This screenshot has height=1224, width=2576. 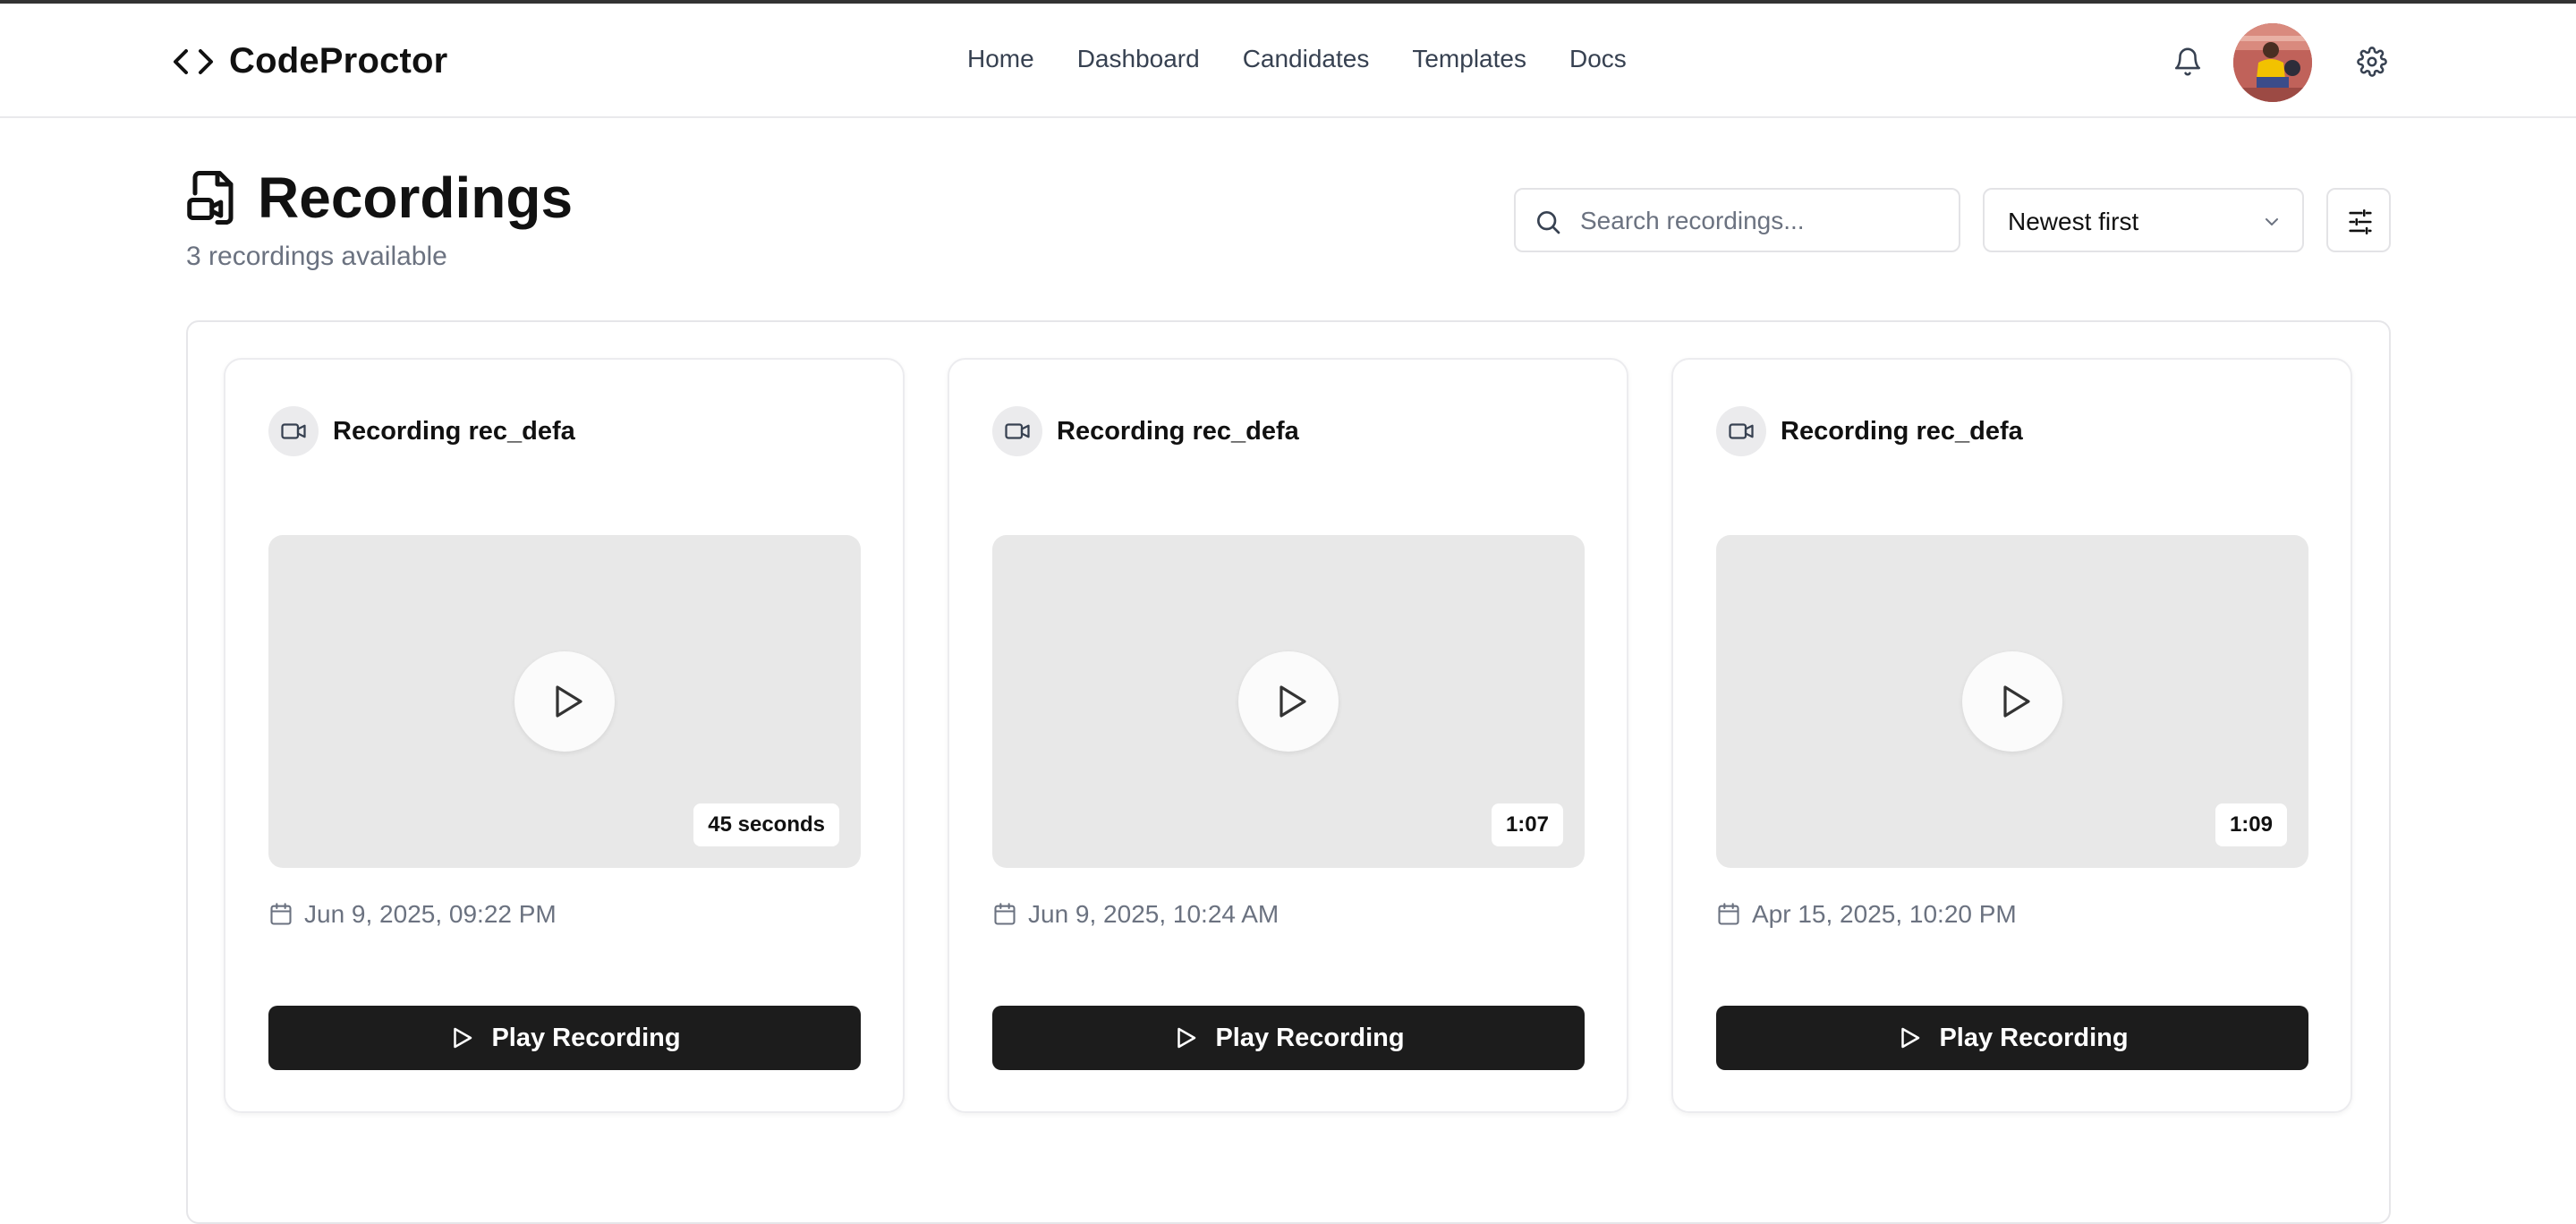 What do you see at coordinates (1138, 59) in the screenshot?
I see `nav-dashboard: Dashboard` at bounding box center [1138, 59].